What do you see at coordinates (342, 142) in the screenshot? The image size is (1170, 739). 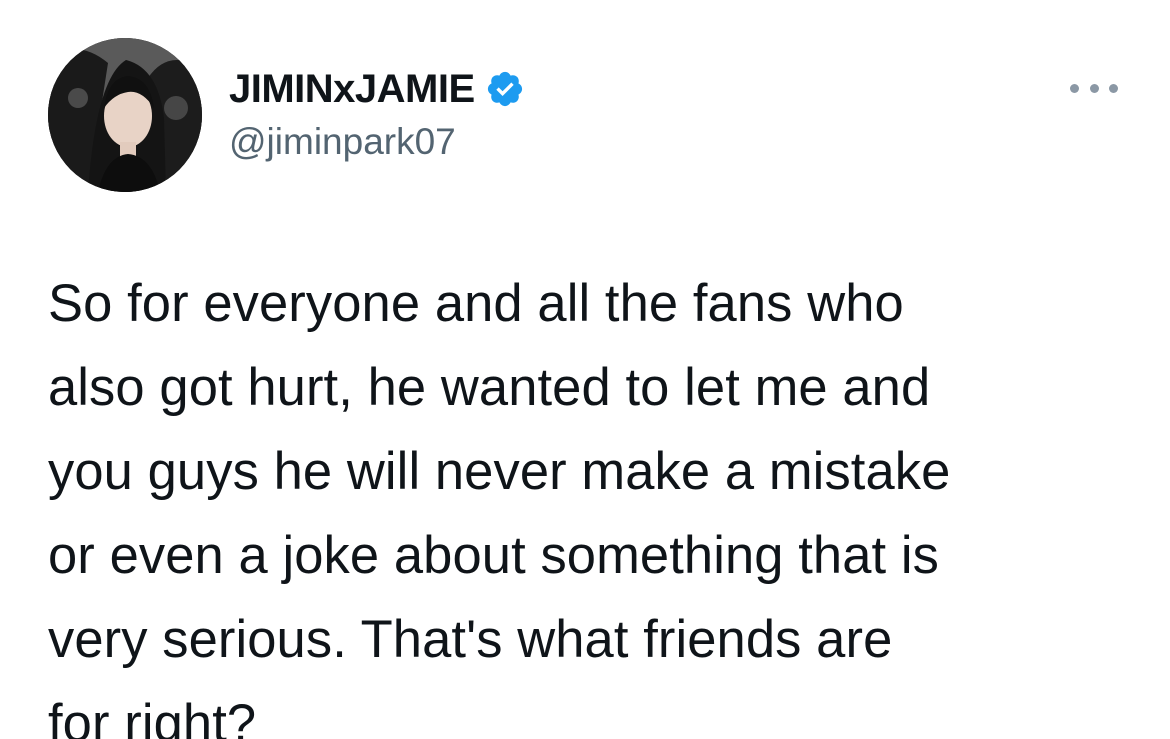 I see `user-handle: @jiminpark07` at bounding box center [342, 142].